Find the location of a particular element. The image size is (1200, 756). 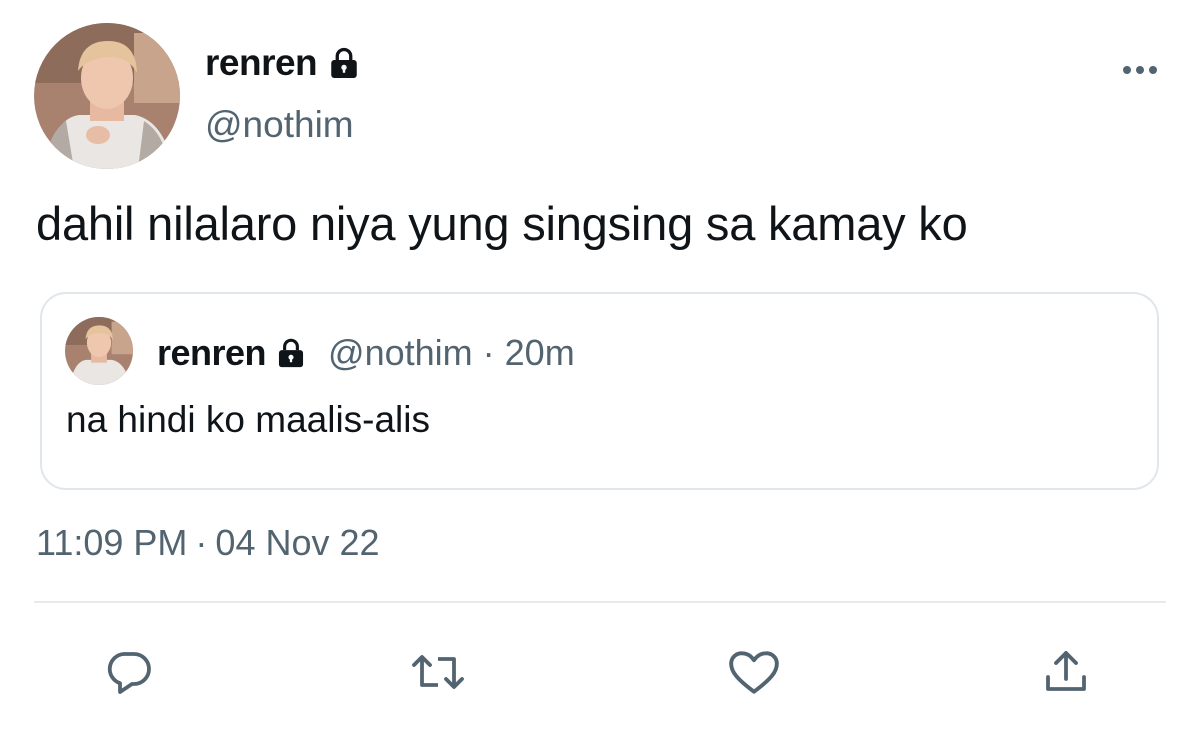

like-button is located at coordinates (754, 672).